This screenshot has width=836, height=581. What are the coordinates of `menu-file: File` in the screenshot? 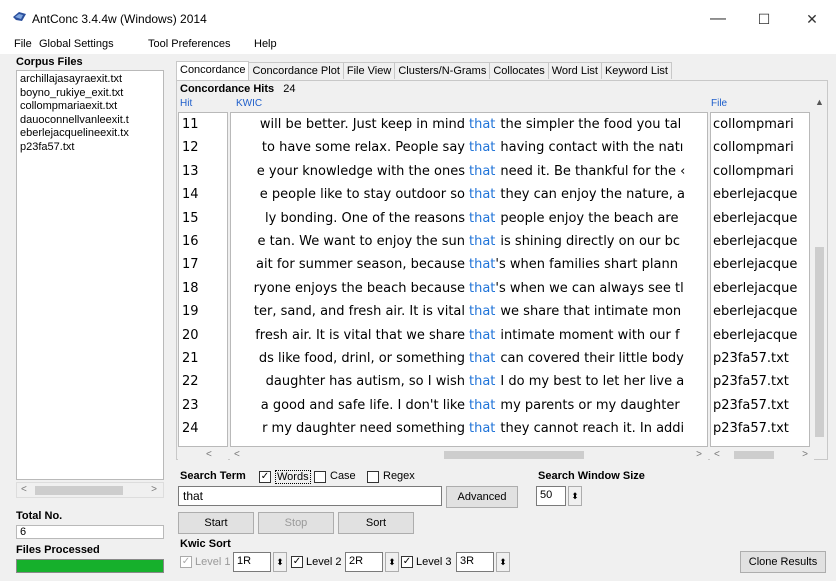 It's located at (23, 44).